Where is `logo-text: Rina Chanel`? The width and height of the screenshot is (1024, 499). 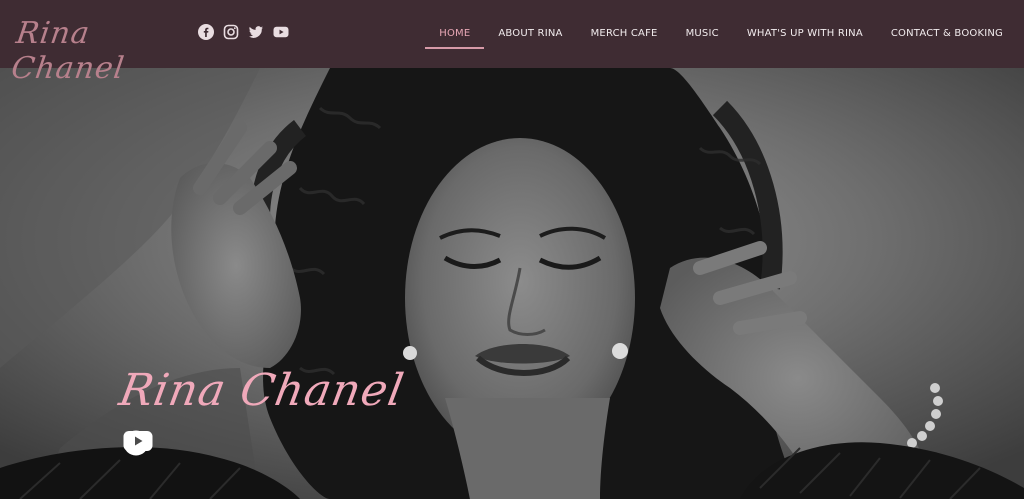 logo-text: Rina Chanel is located at coordinates (68, 51).